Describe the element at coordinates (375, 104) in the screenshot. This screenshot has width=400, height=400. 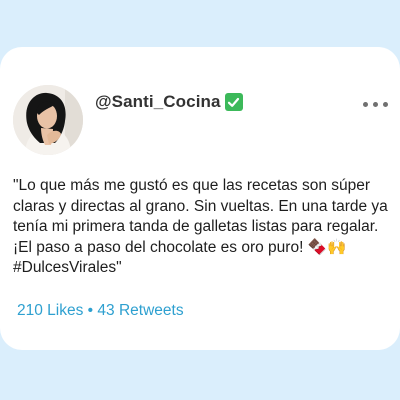
I see `more-horizontal-icon` at that location.